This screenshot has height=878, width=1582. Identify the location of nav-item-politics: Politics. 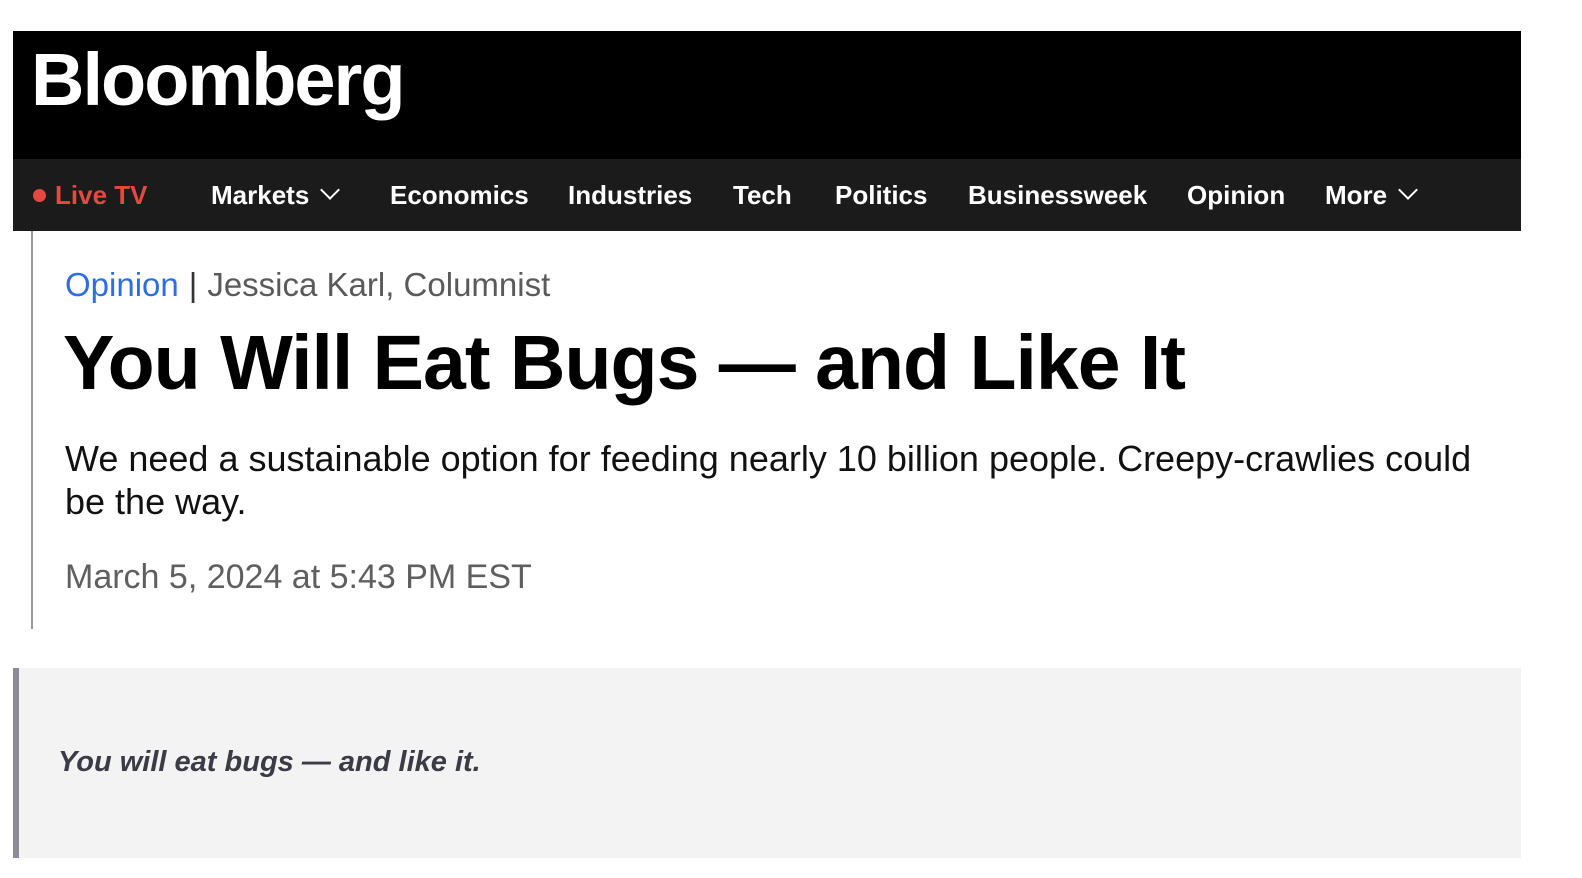
(881, 195).